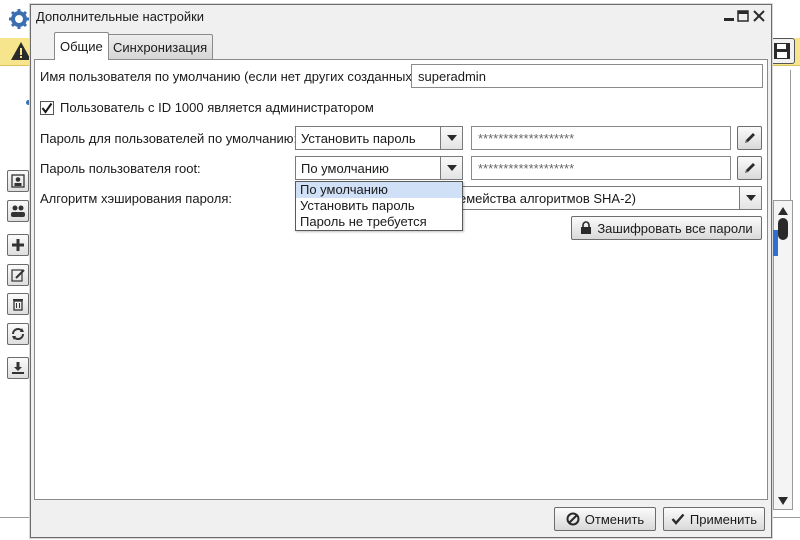 The image size is (800, 540). I want to click on encrypt-all-passwords-label: Зашифровать все пароли, so click(675, 228).